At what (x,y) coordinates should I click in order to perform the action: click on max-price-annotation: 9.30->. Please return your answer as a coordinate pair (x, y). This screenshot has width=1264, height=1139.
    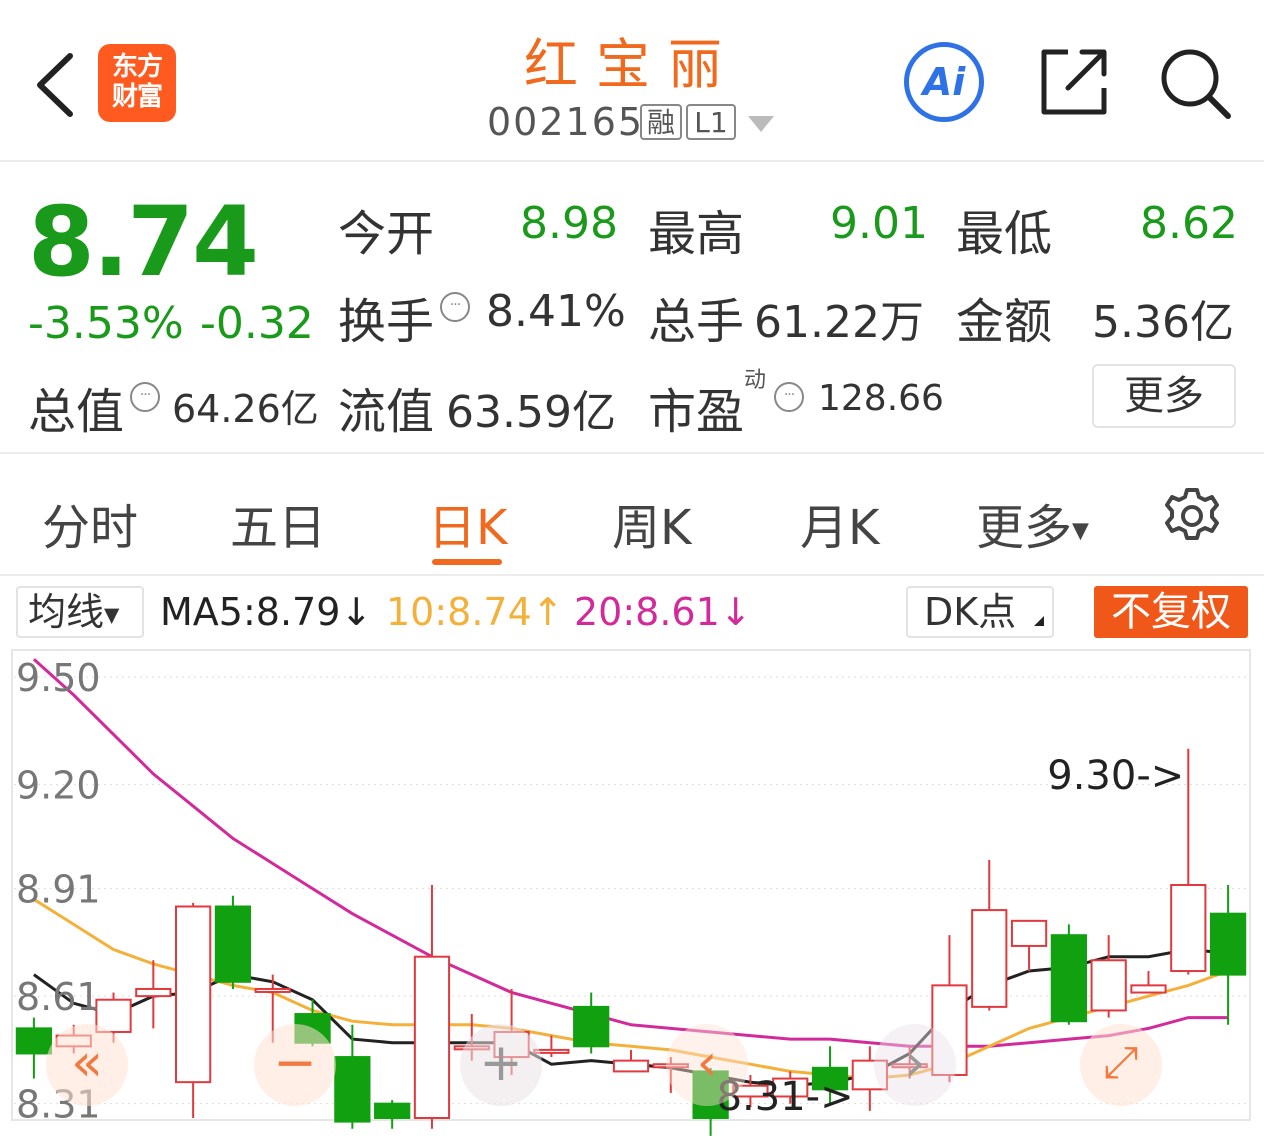
    Looking at the image, I should click on (1115, 776).